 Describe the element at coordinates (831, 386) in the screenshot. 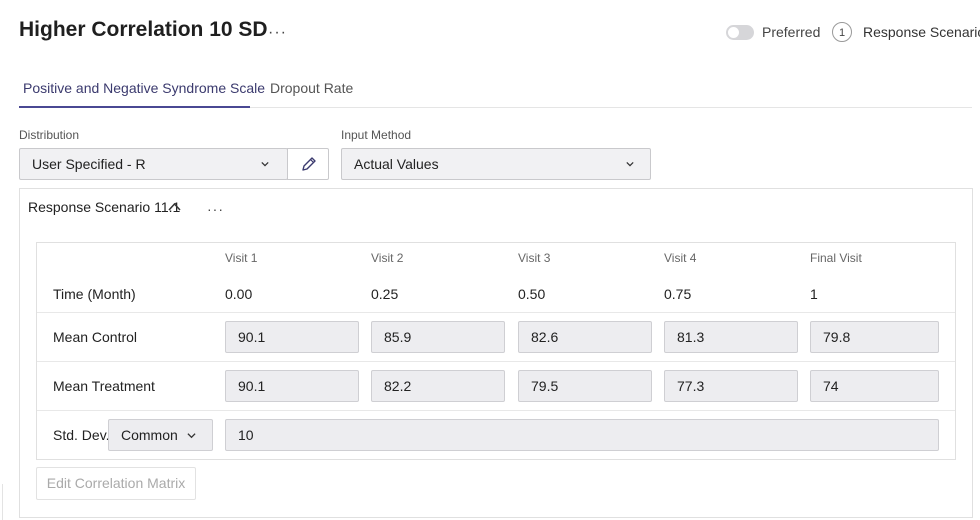

I see `input-value: 74` at that location.